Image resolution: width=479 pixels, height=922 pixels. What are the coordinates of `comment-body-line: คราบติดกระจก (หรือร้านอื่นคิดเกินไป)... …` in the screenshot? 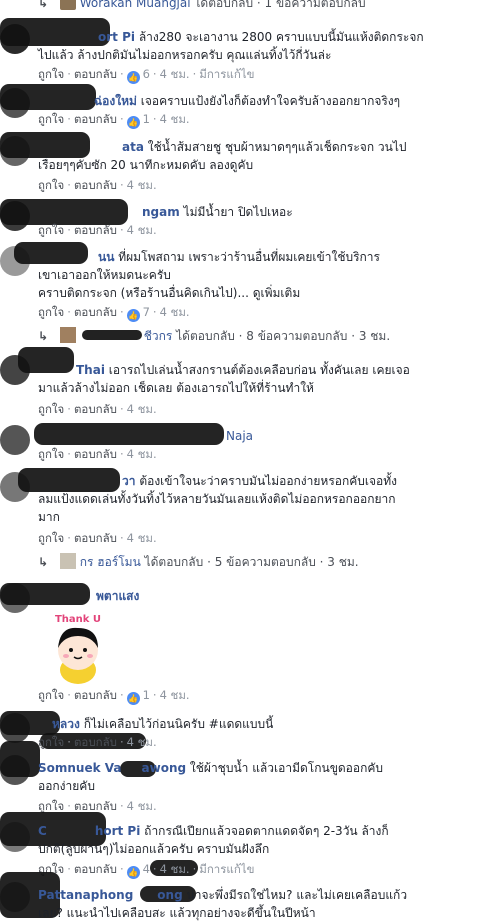 It's located at (253, 293).